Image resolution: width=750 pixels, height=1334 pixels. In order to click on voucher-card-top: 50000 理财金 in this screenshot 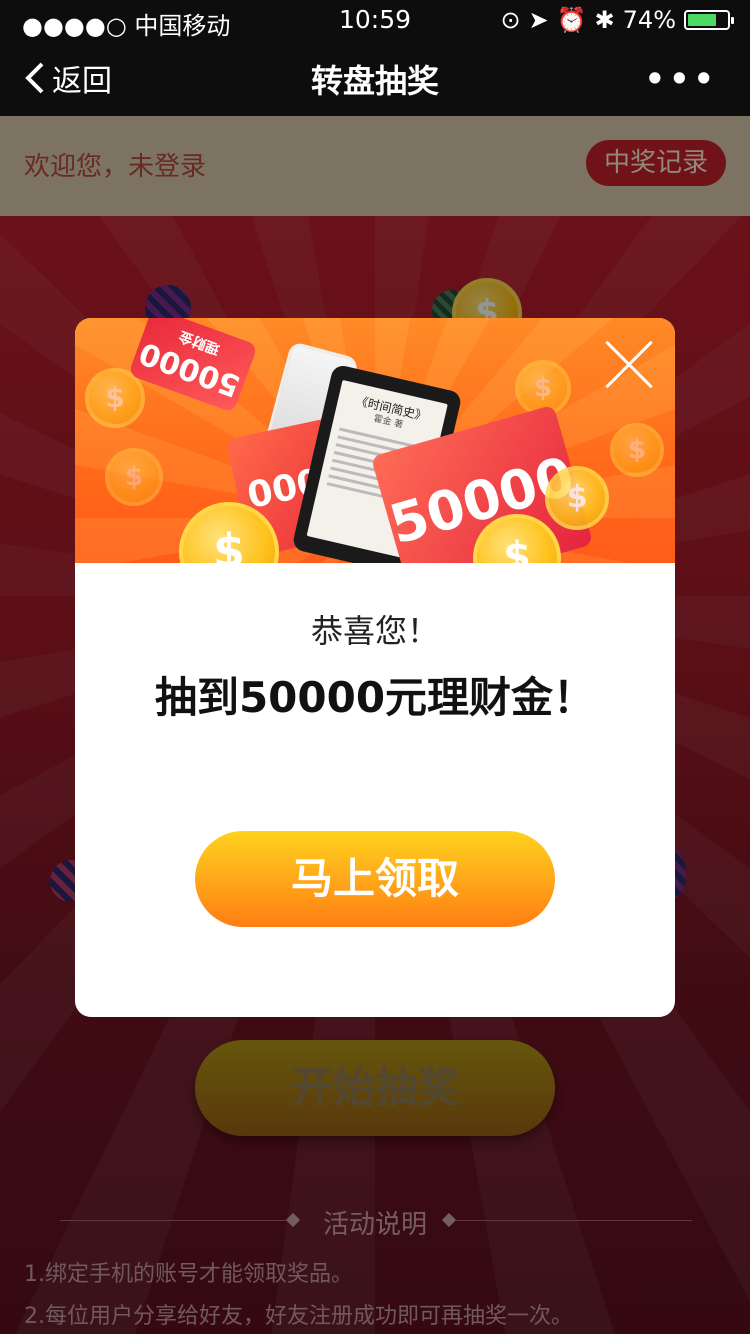, I will do `click(193, 365)`.